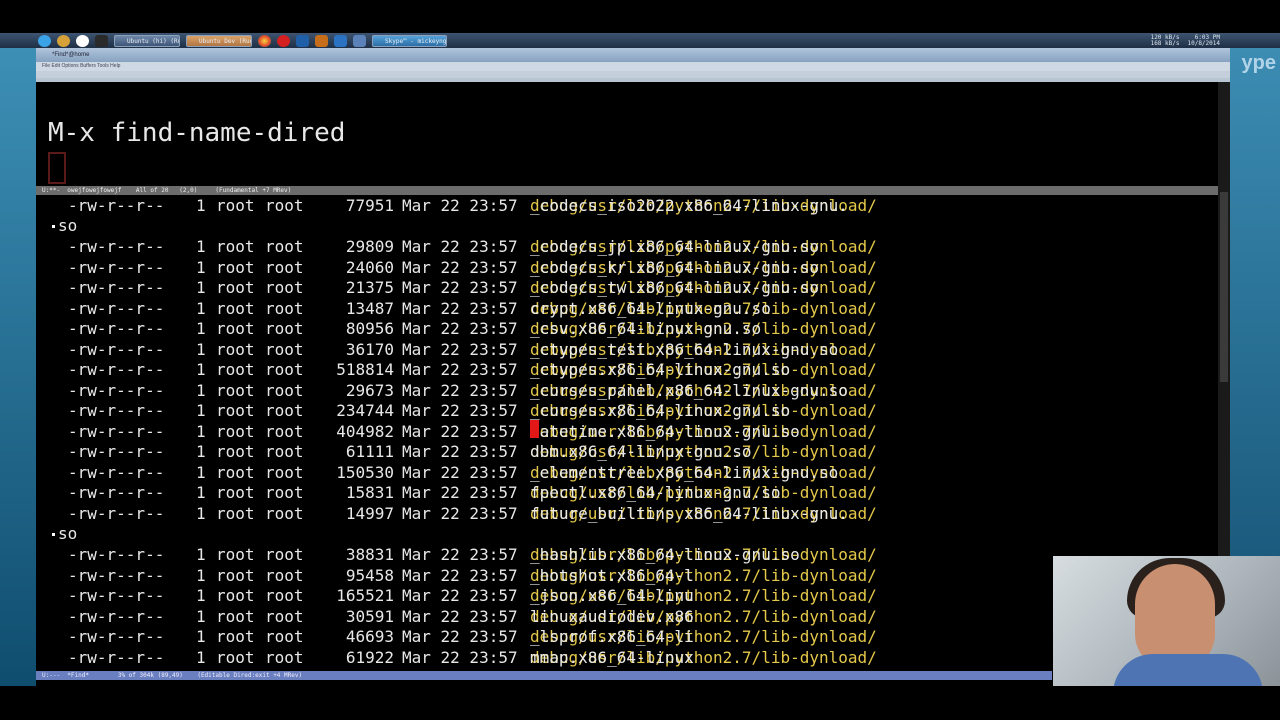 The height and width of the screenshot is (720, 1280). I want to click on file-name: crypt.x86_64-linux-gnu.so, so click(650, 308).